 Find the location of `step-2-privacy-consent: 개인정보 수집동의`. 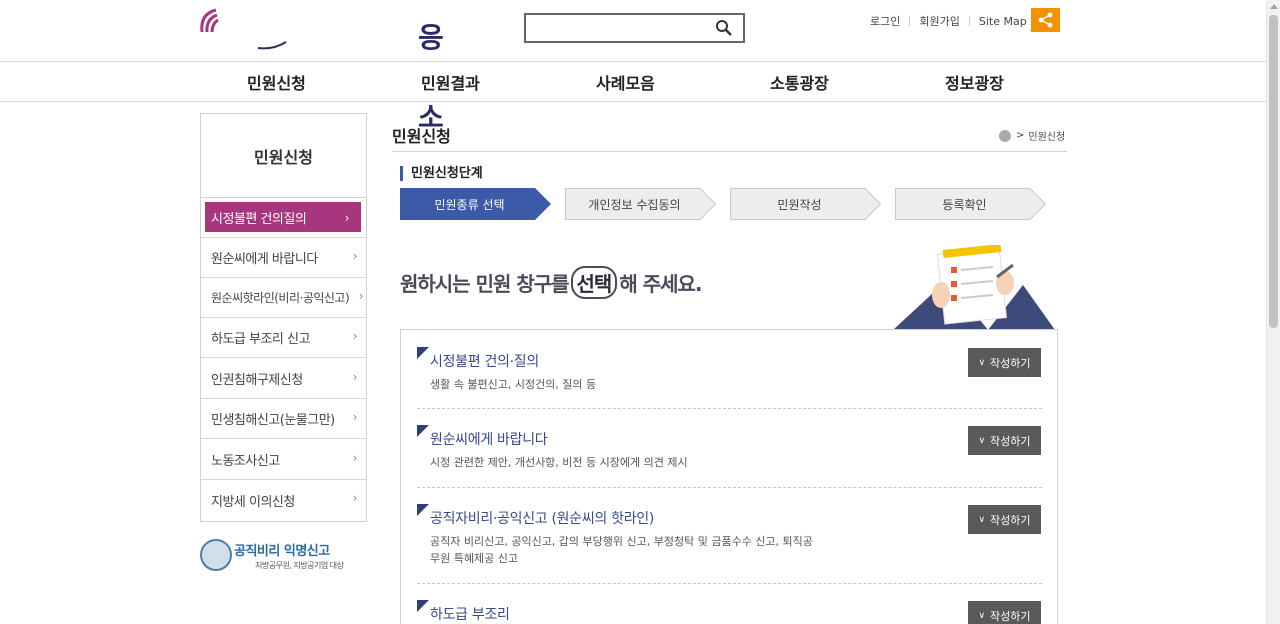

step-2-privacy-consent: 개인정보 수집동의 is located at coordinates (640, 204).